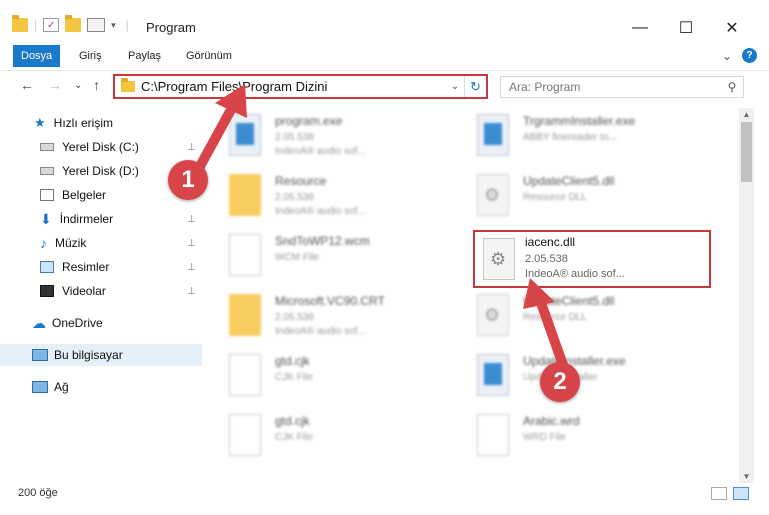 Image resolution: width=769 pixels, height=515 pixels. What do you see at coordinates (551, 421) in the screenshot?
I see `file-name: Arabic.wrd` at bounding box center [551, 421].